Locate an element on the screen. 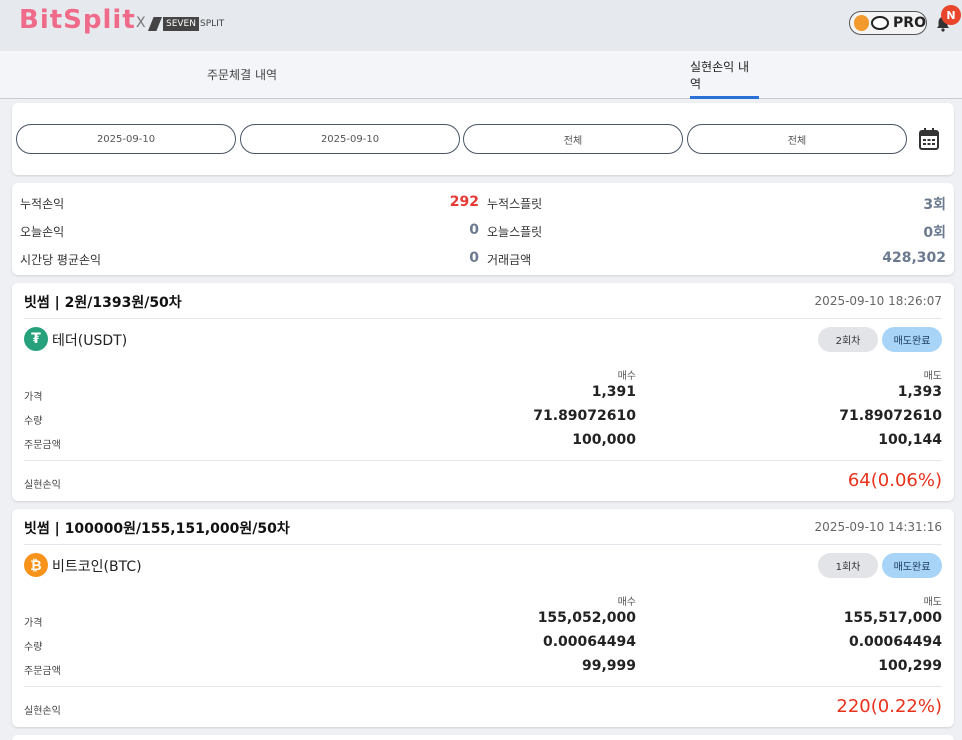 The width and height of the screenshot is (962, 740). trade-title: 빗썸 | 2원/1393원/50차 is located at coordinates (103, 303).